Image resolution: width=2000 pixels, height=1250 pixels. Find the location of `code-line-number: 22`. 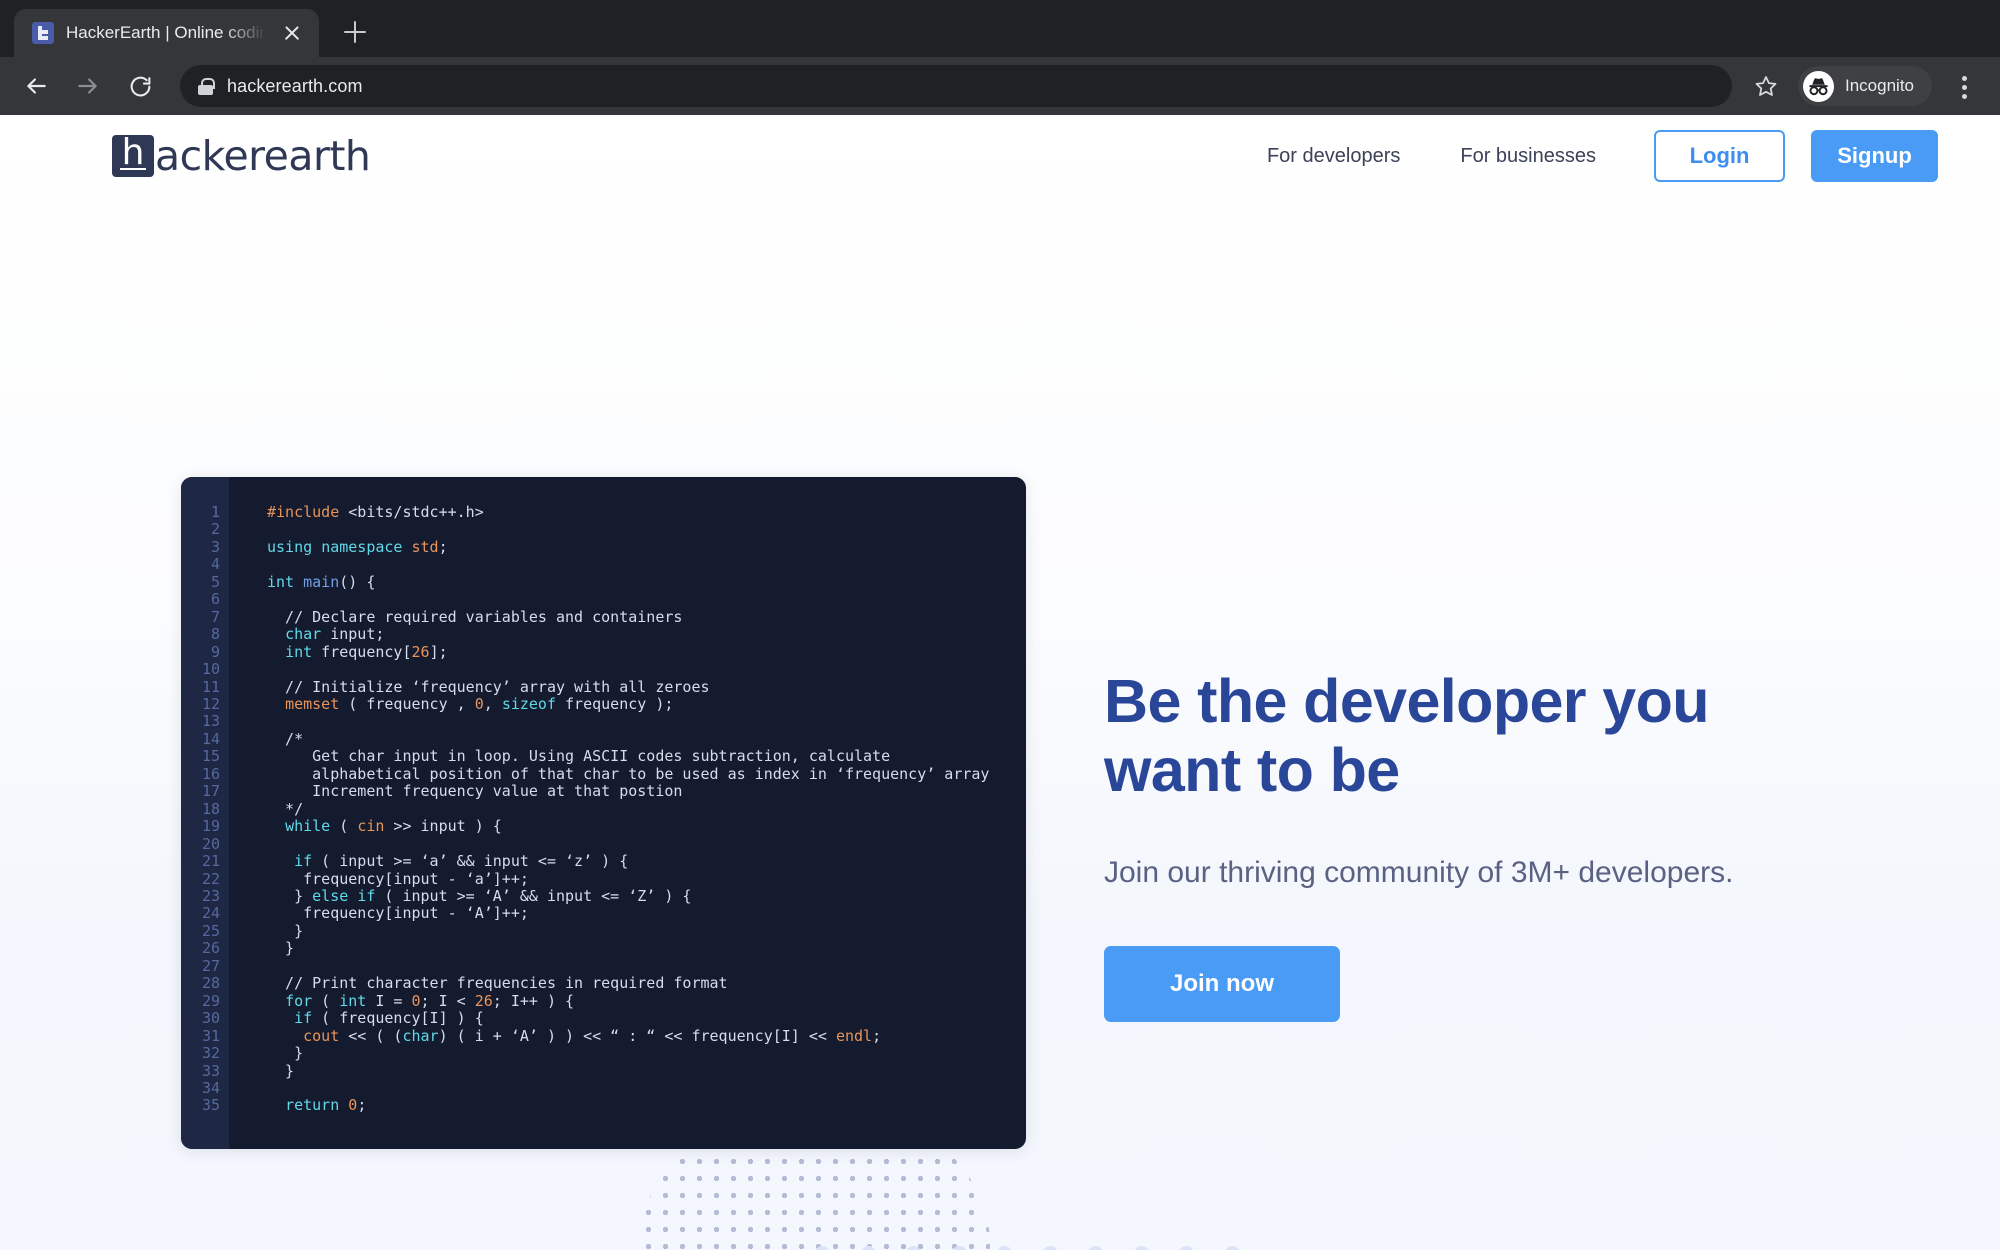

code-line-number: 22 is located at coordinates (210, 878).